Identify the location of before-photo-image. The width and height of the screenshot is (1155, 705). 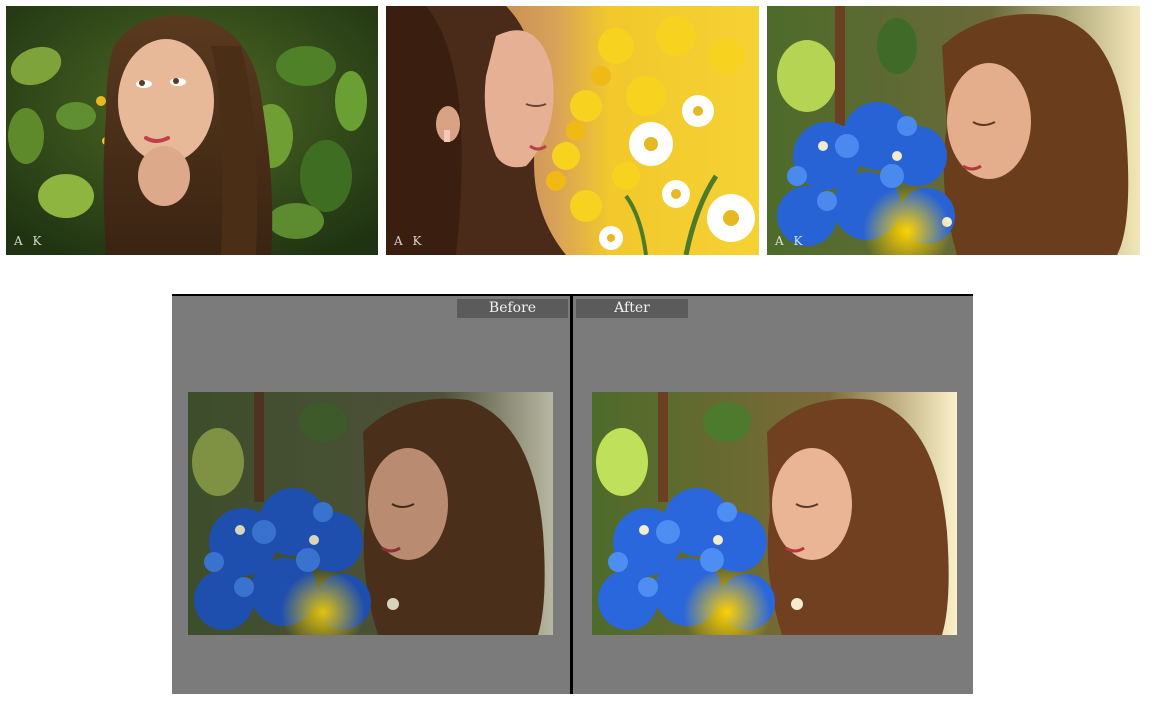
(370, 513).